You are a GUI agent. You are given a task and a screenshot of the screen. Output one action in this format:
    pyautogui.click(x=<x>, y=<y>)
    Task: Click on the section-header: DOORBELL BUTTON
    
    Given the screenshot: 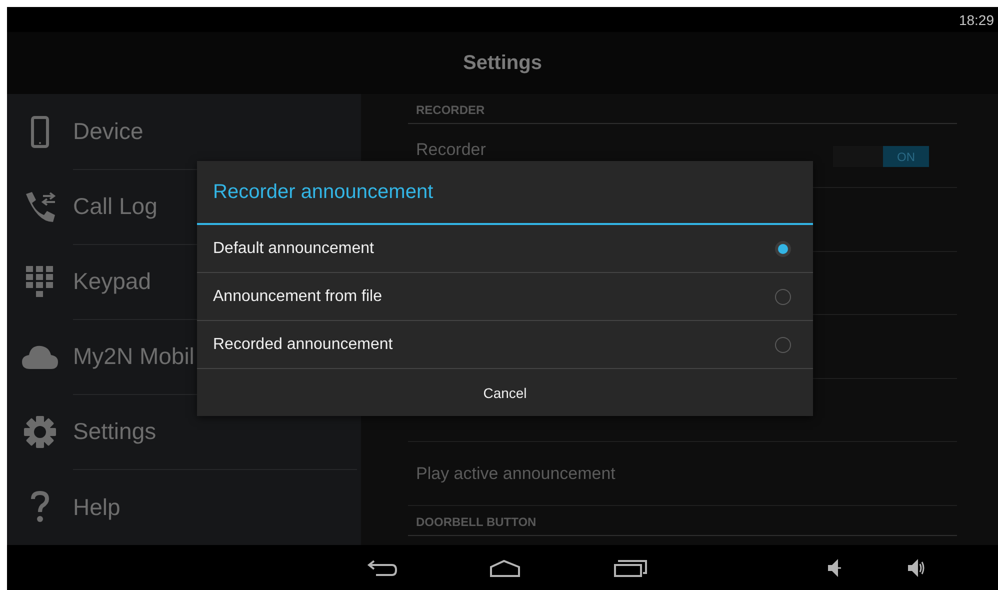 What is the action you would take?
    pyautogui.click(x=682, y=521)
    